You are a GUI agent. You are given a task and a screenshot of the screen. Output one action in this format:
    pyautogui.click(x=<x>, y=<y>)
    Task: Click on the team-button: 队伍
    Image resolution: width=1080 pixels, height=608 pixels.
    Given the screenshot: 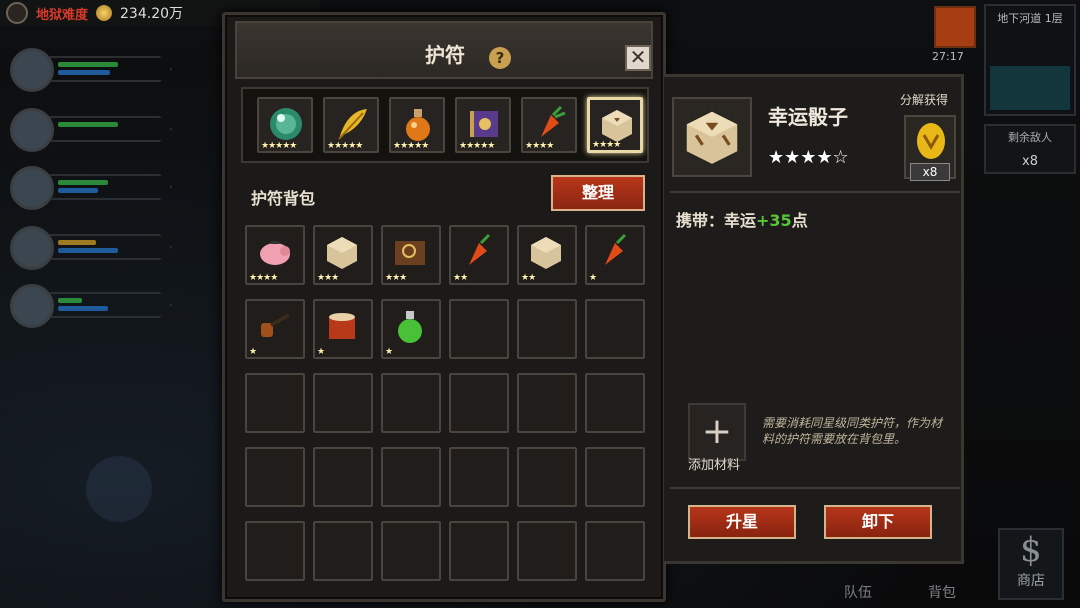 What is the action you would take?
    pyautogui.click(x=858, y=592)
    